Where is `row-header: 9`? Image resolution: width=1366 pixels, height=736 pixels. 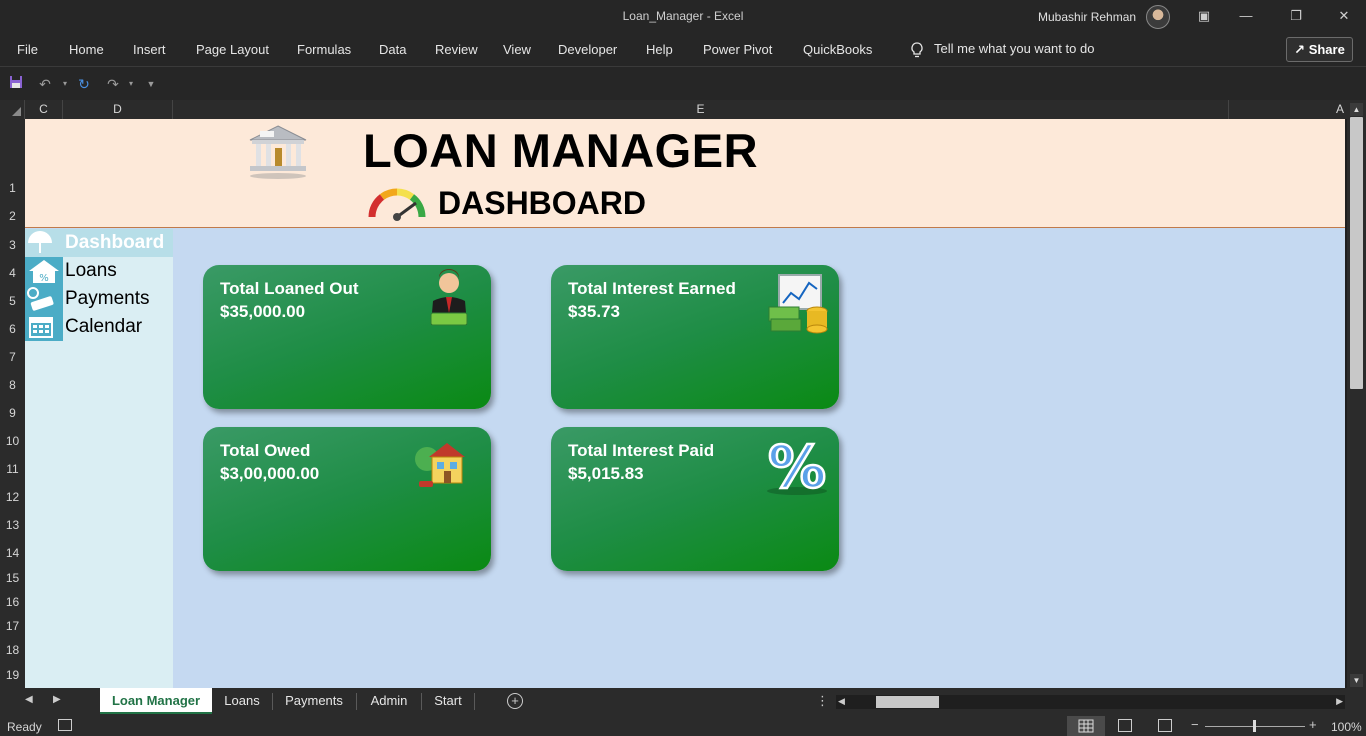 row-header: 9 is located at coordinates (12, 413).